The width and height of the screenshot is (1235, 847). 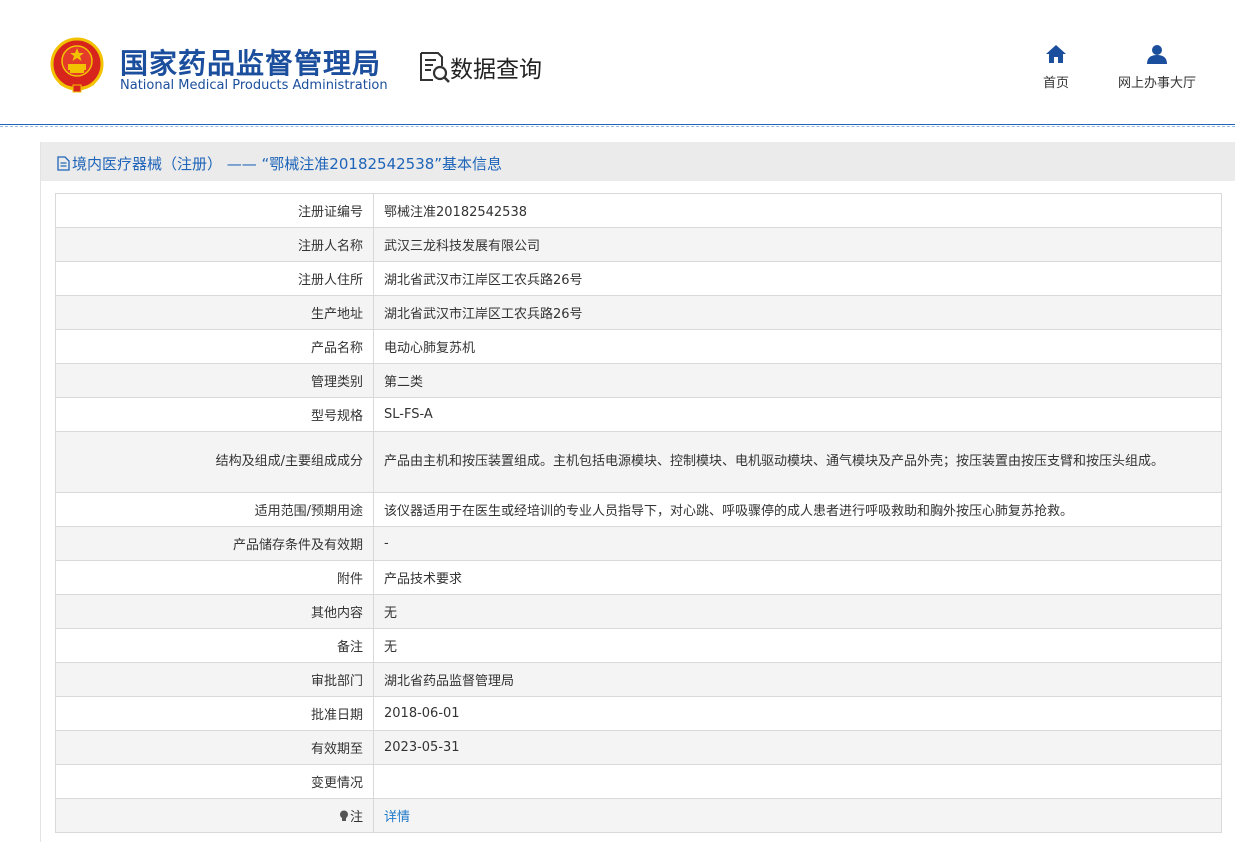 I want to click on field-label: 适用范围/预期用途, so click(x=214, y=509).